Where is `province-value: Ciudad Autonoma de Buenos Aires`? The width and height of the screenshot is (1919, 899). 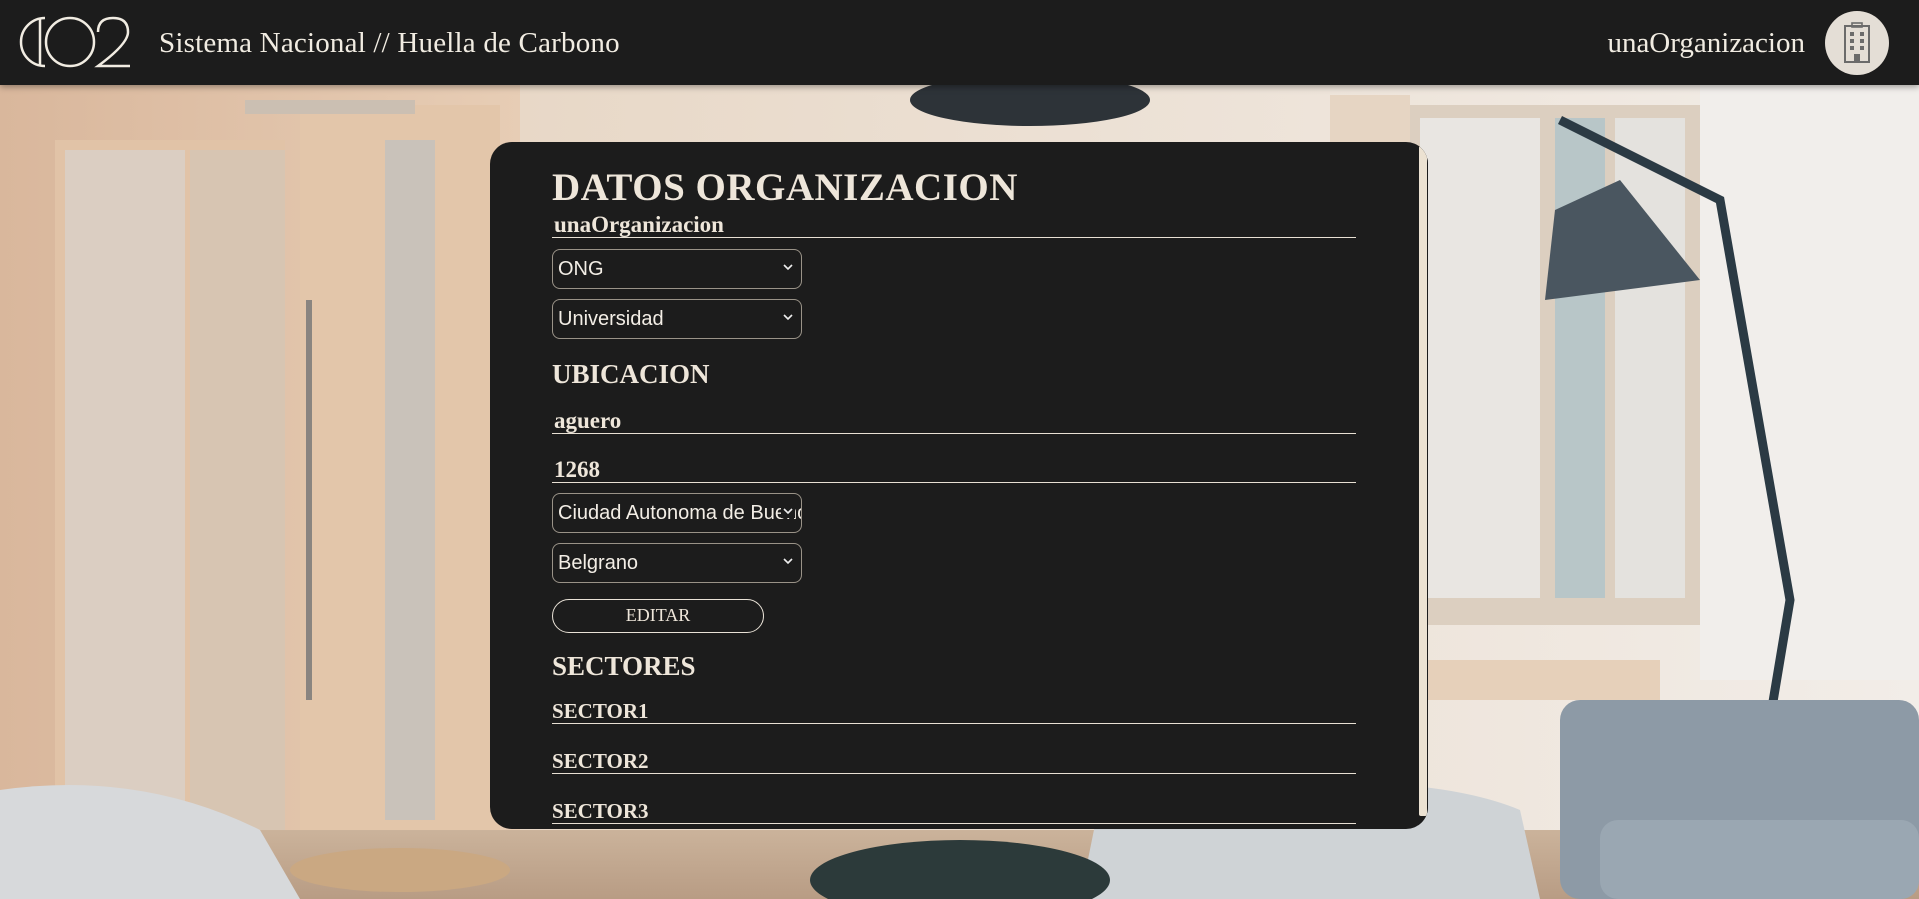
province-value: Ciudad Autonoma de Buenos Aires is located at coordinates (679, 513).